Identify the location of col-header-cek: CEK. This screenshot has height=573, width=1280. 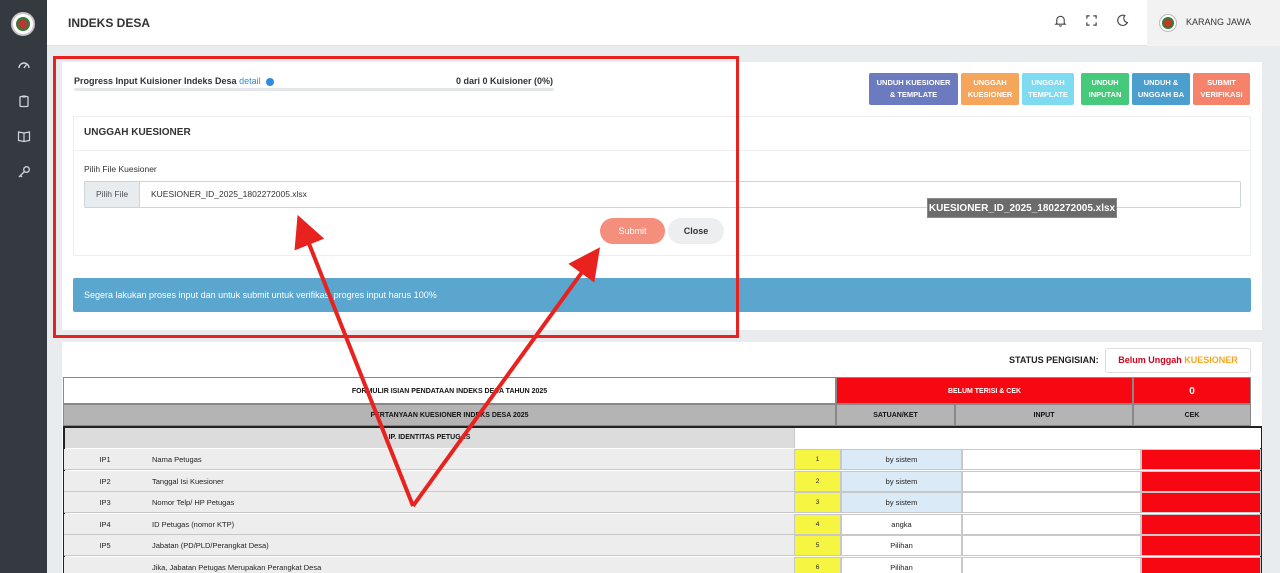
(1192, 415).